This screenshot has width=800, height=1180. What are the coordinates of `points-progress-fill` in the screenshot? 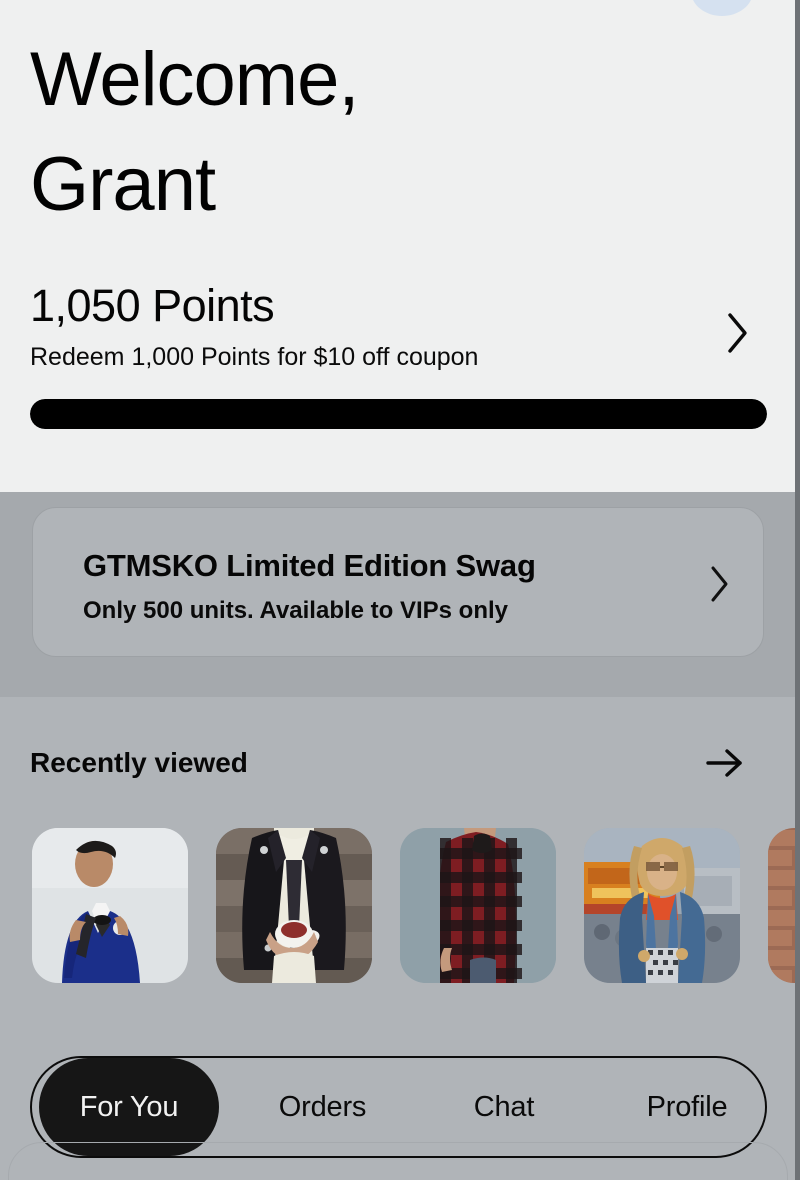 It's located at (398, 414).